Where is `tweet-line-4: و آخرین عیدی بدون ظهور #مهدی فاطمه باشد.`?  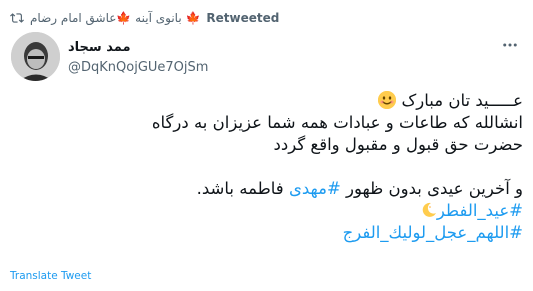
tweet-line-4: و آخرین عیدی بدون ظهور #مهدی فاطمه باشد. is located at coordinates (271, 189).